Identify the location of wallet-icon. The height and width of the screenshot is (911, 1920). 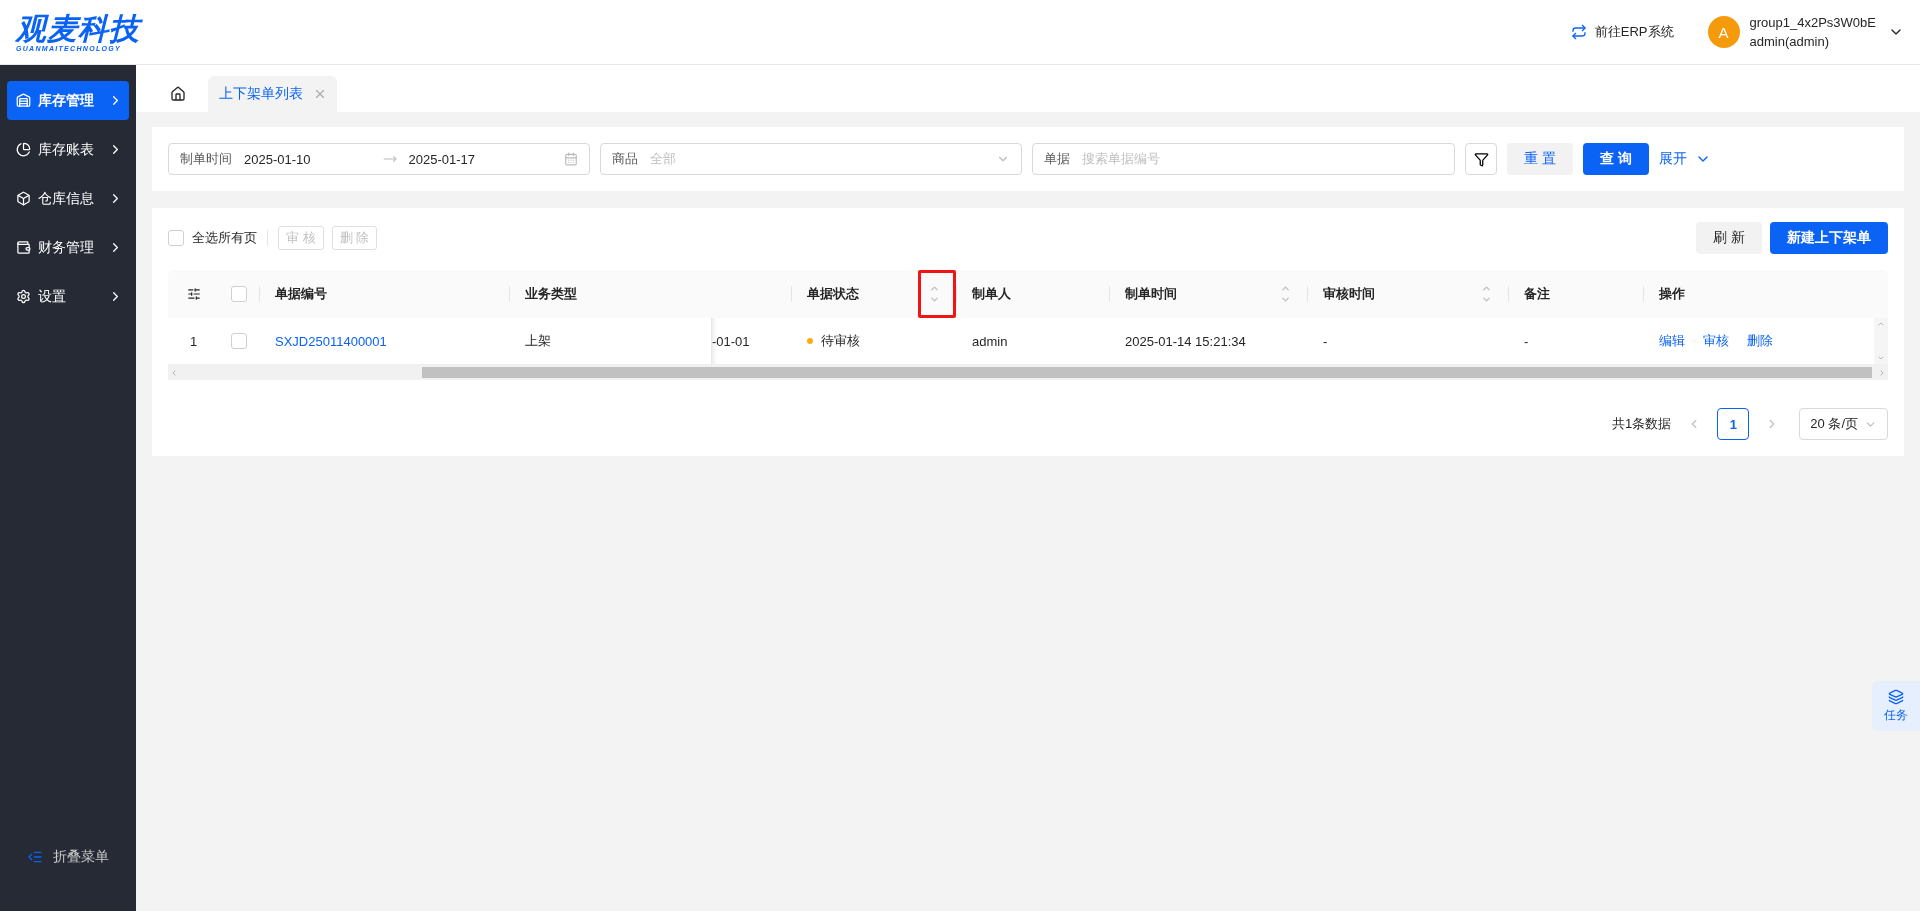
(23, 247).